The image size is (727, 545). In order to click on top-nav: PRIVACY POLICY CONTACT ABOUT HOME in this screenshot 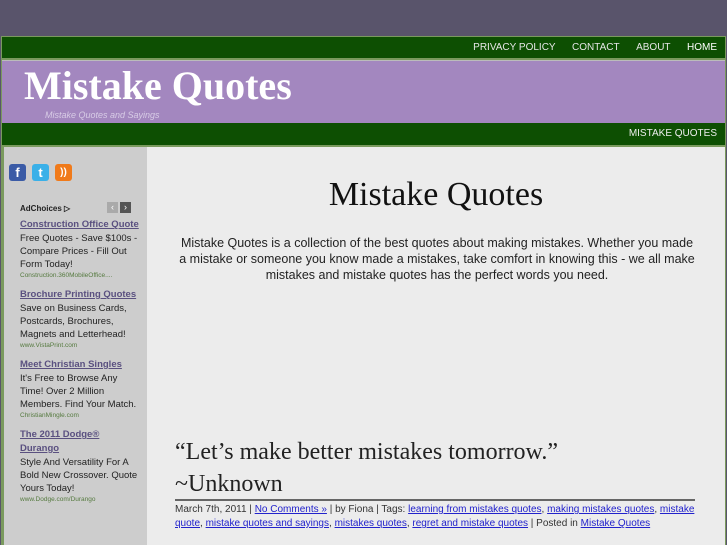, I will do `click(363, 47)`.